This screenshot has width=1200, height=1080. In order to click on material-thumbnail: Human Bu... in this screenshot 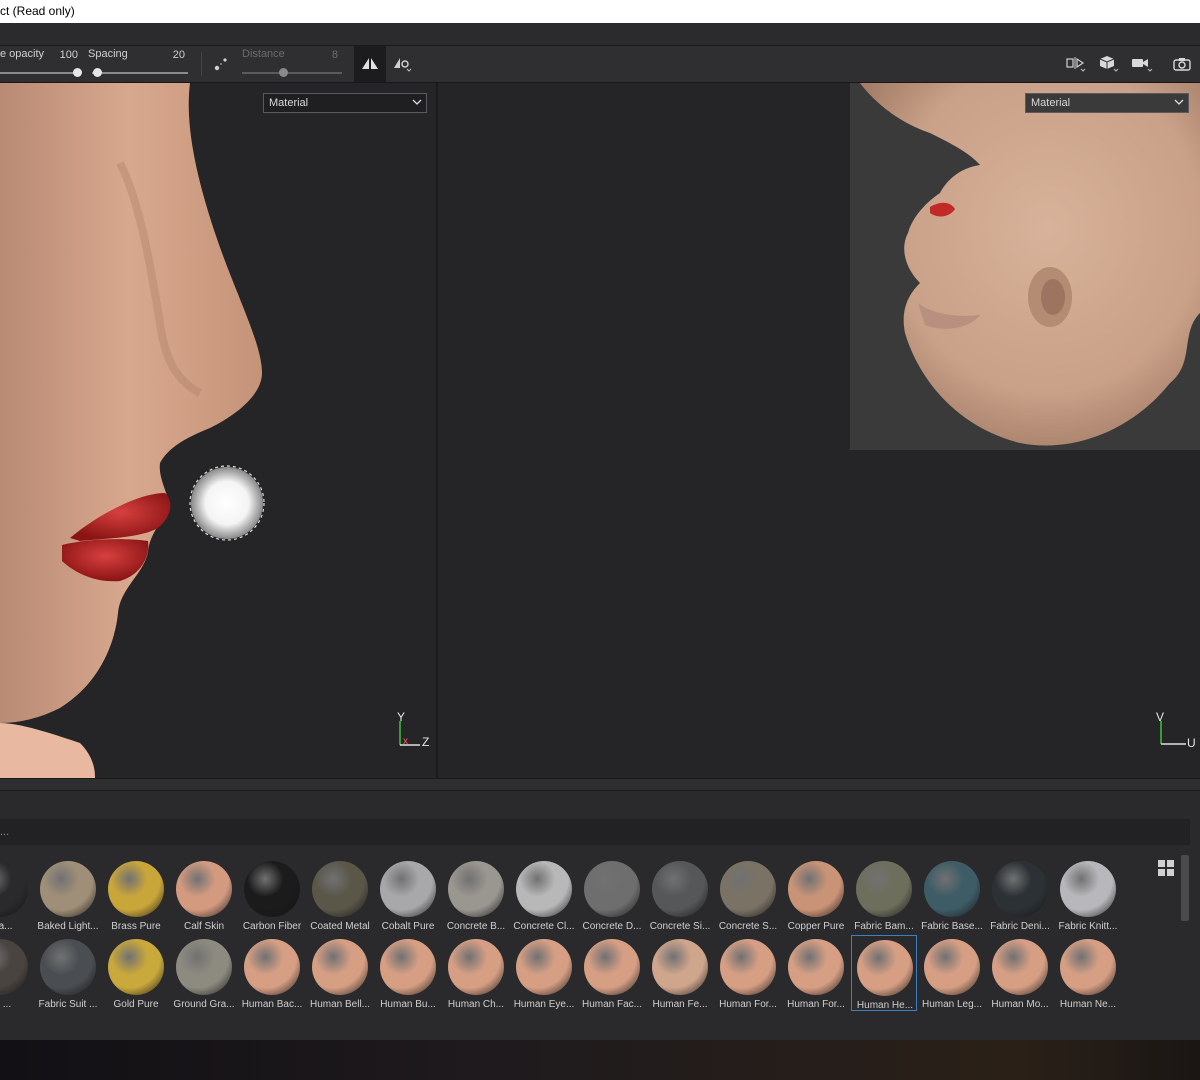, I will do `click(408, 973)`.